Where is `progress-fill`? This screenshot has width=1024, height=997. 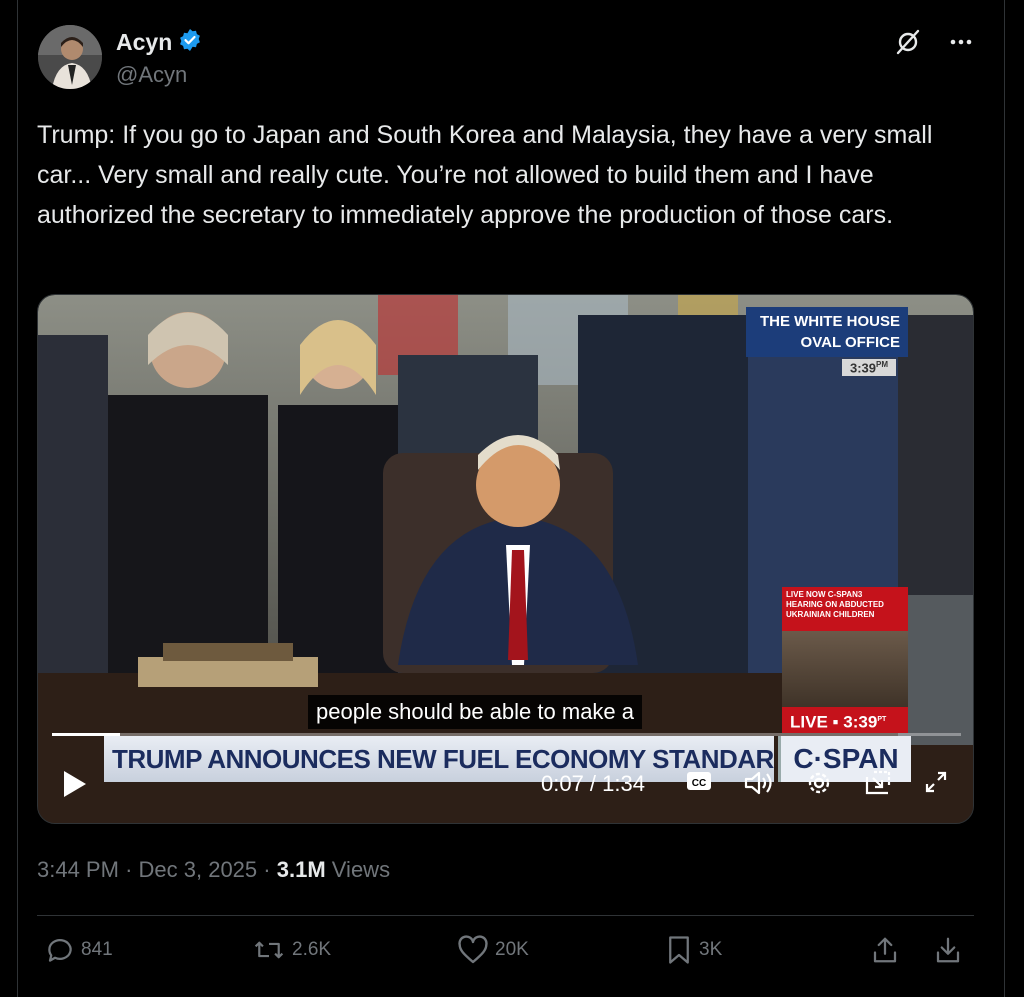
progress-fill is located at coordinates (86, 734).